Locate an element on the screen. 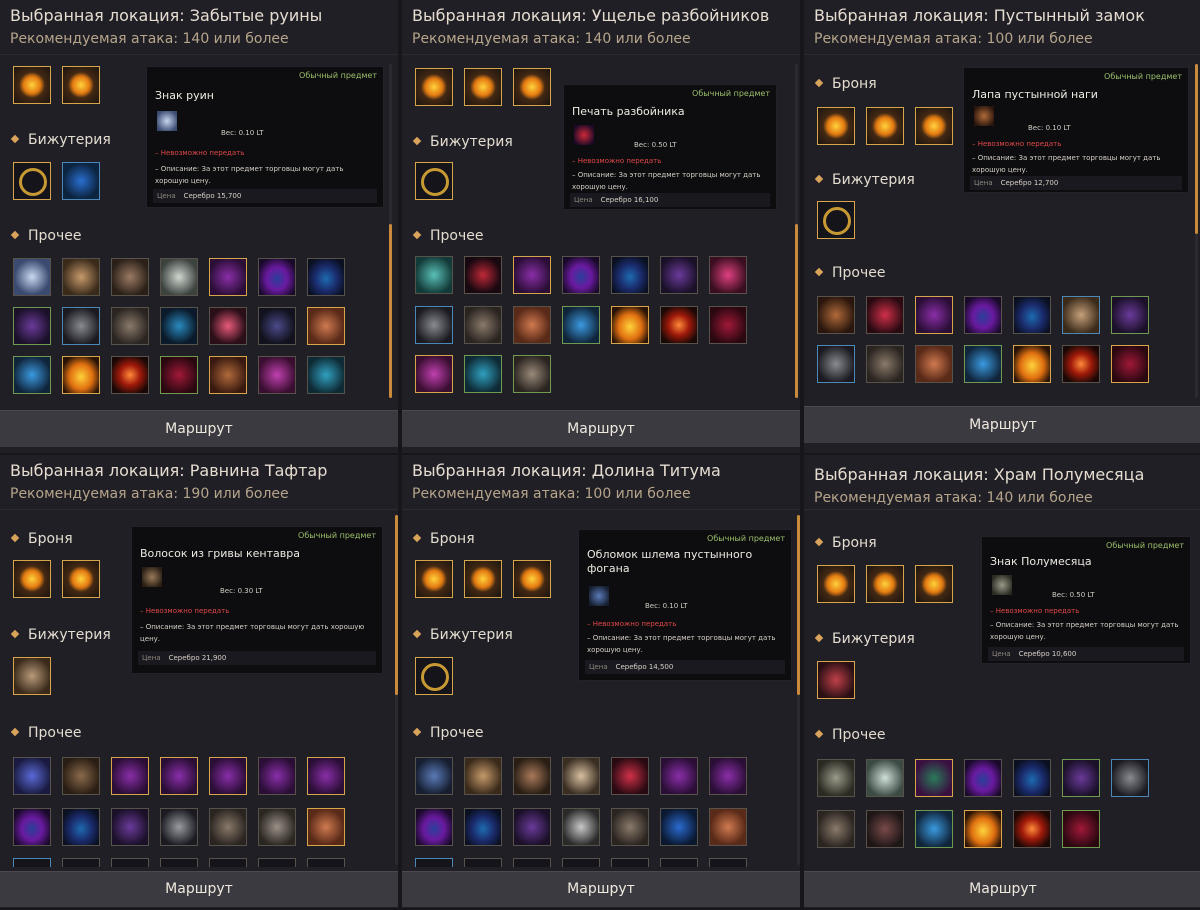 The image size is (1200, 910). scythe-item-slot is located at coordinates (728, 275).